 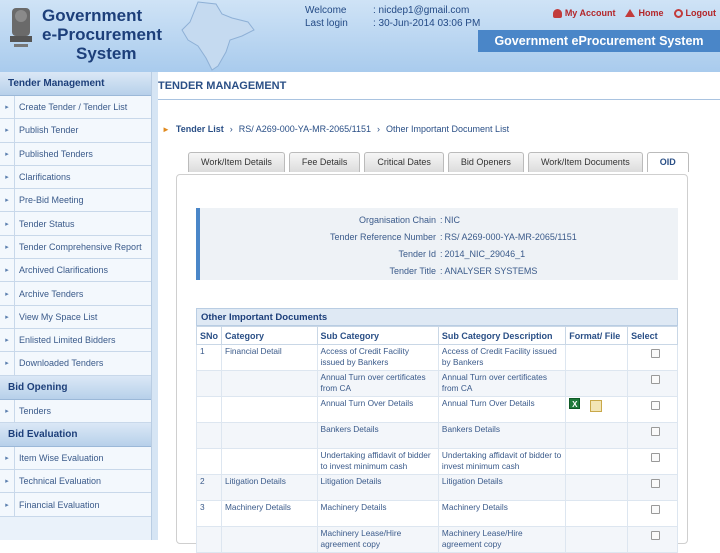 I want to click on cell-sub: Annual Turn Over Details, so click(x=377, y=409).